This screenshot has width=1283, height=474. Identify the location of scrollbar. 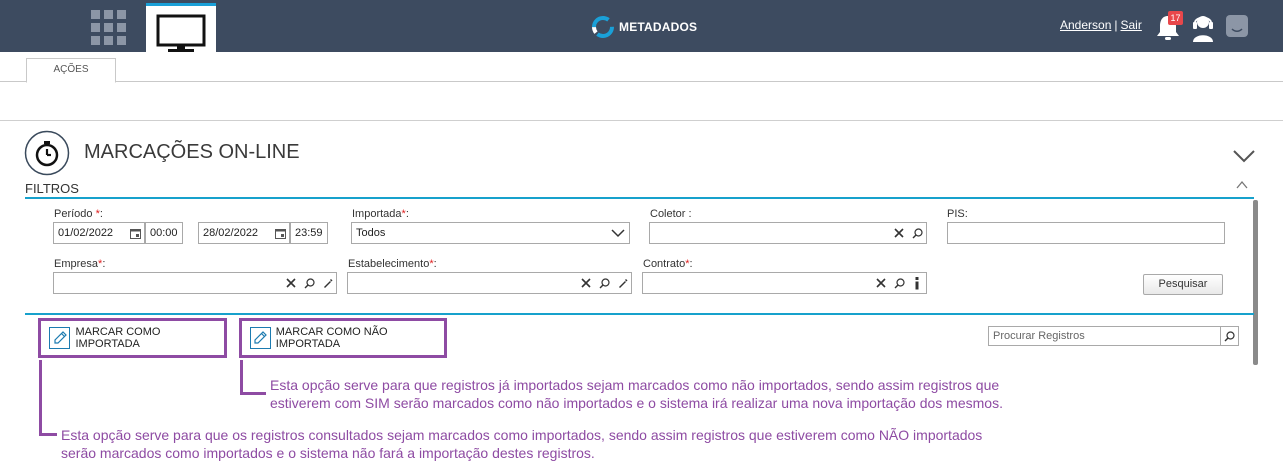
(1255, 282).